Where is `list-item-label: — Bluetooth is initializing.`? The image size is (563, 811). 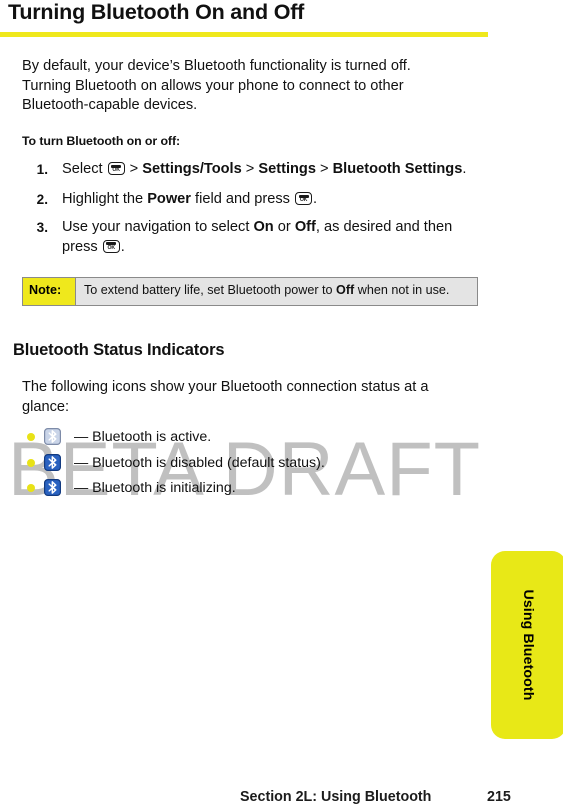 list-item-label: — Bluetooth is initializing. is located at coordinates (155, 488).